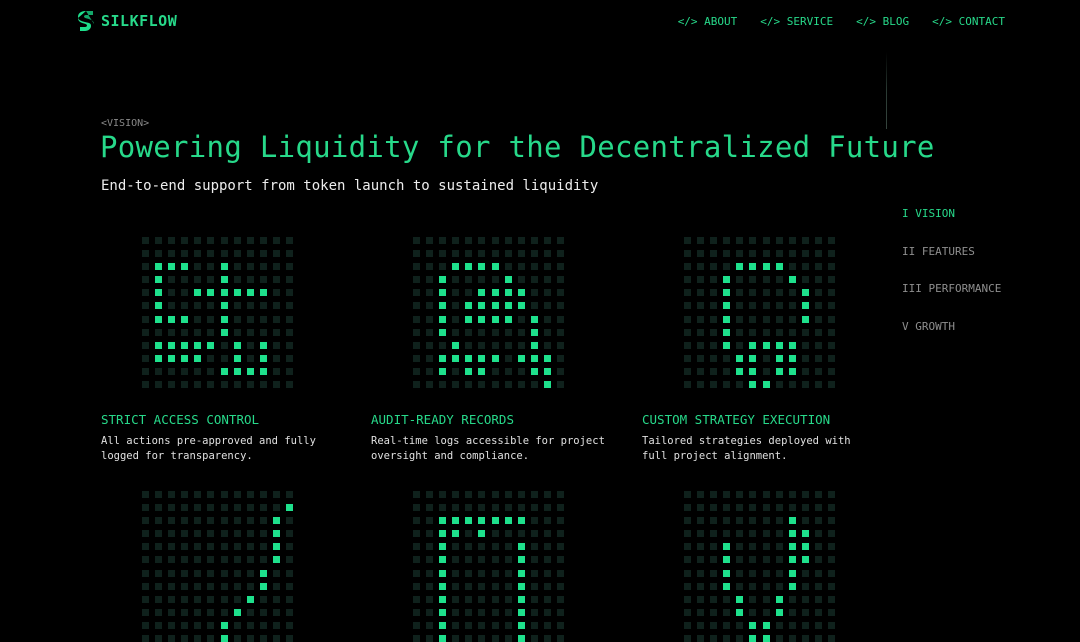 This screenshot has height=642, width=1080. I want to click on side-nav-item-features: II FEATURES, so click(951, 264).